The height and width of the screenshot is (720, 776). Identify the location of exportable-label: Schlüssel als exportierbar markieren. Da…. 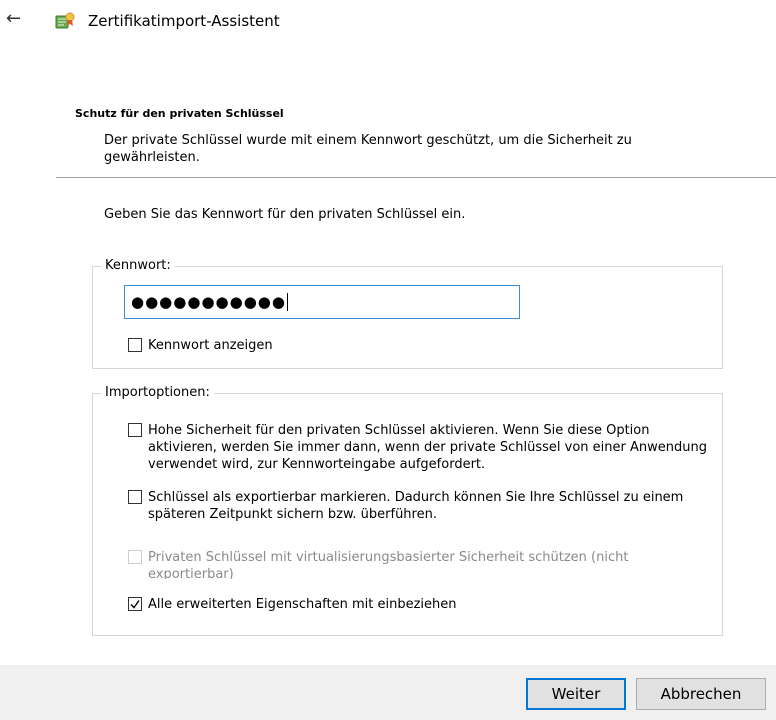
(428, 506).